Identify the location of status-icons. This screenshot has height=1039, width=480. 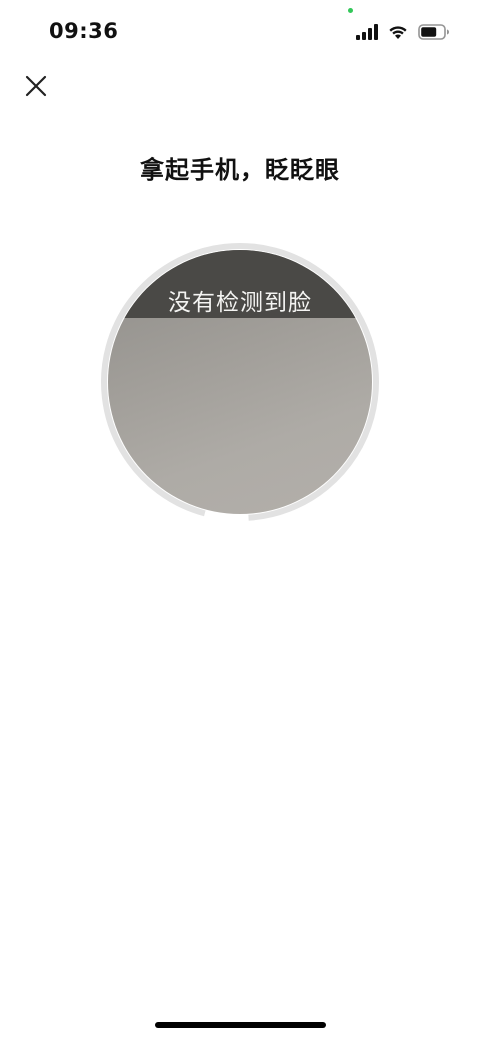
(403, 32).